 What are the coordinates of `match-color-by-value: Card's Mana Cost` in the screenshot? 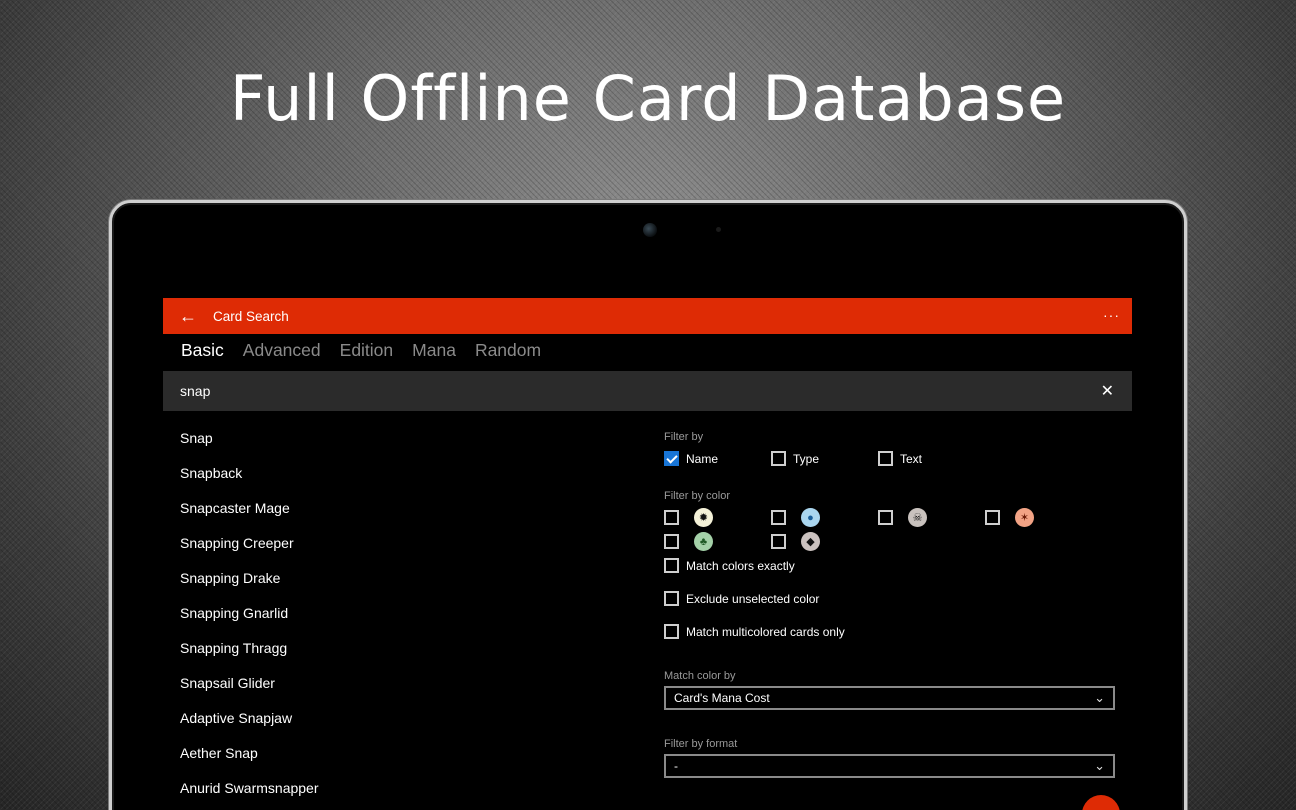 It's located at (722, 698).